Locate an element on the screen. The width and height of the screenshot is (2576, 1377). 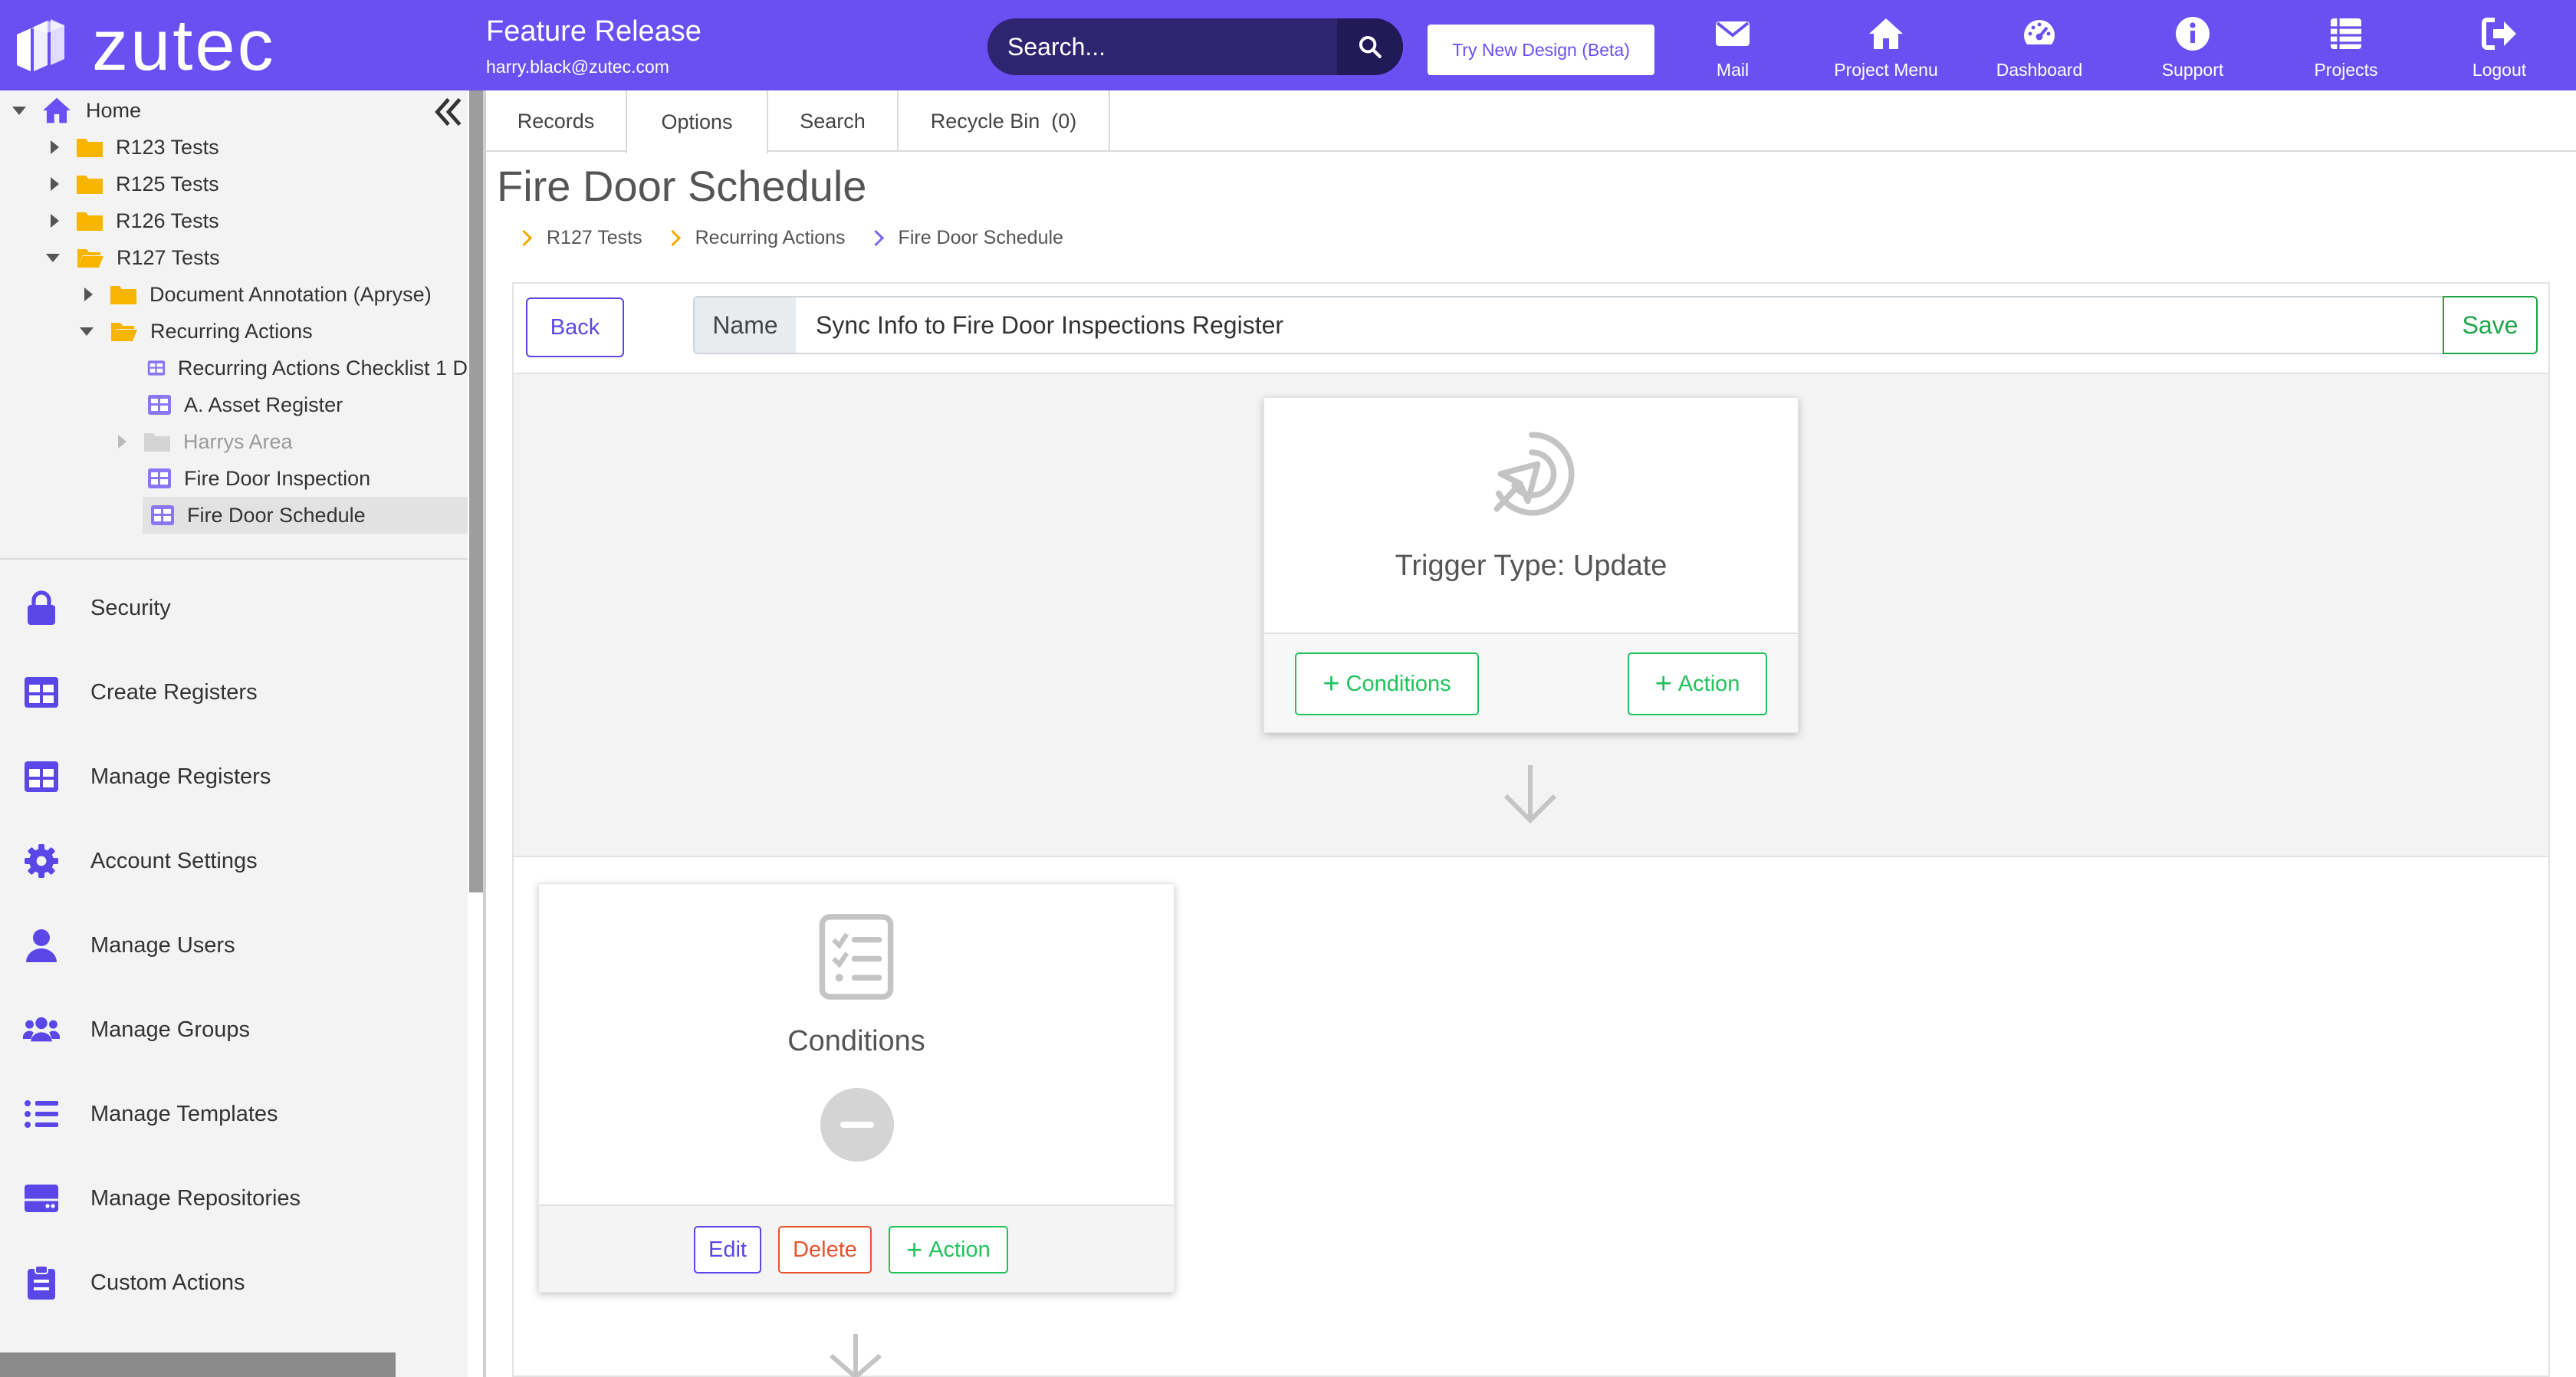
tree-item-asset-register: A. Asset Register is located at coordinates (245, 404).